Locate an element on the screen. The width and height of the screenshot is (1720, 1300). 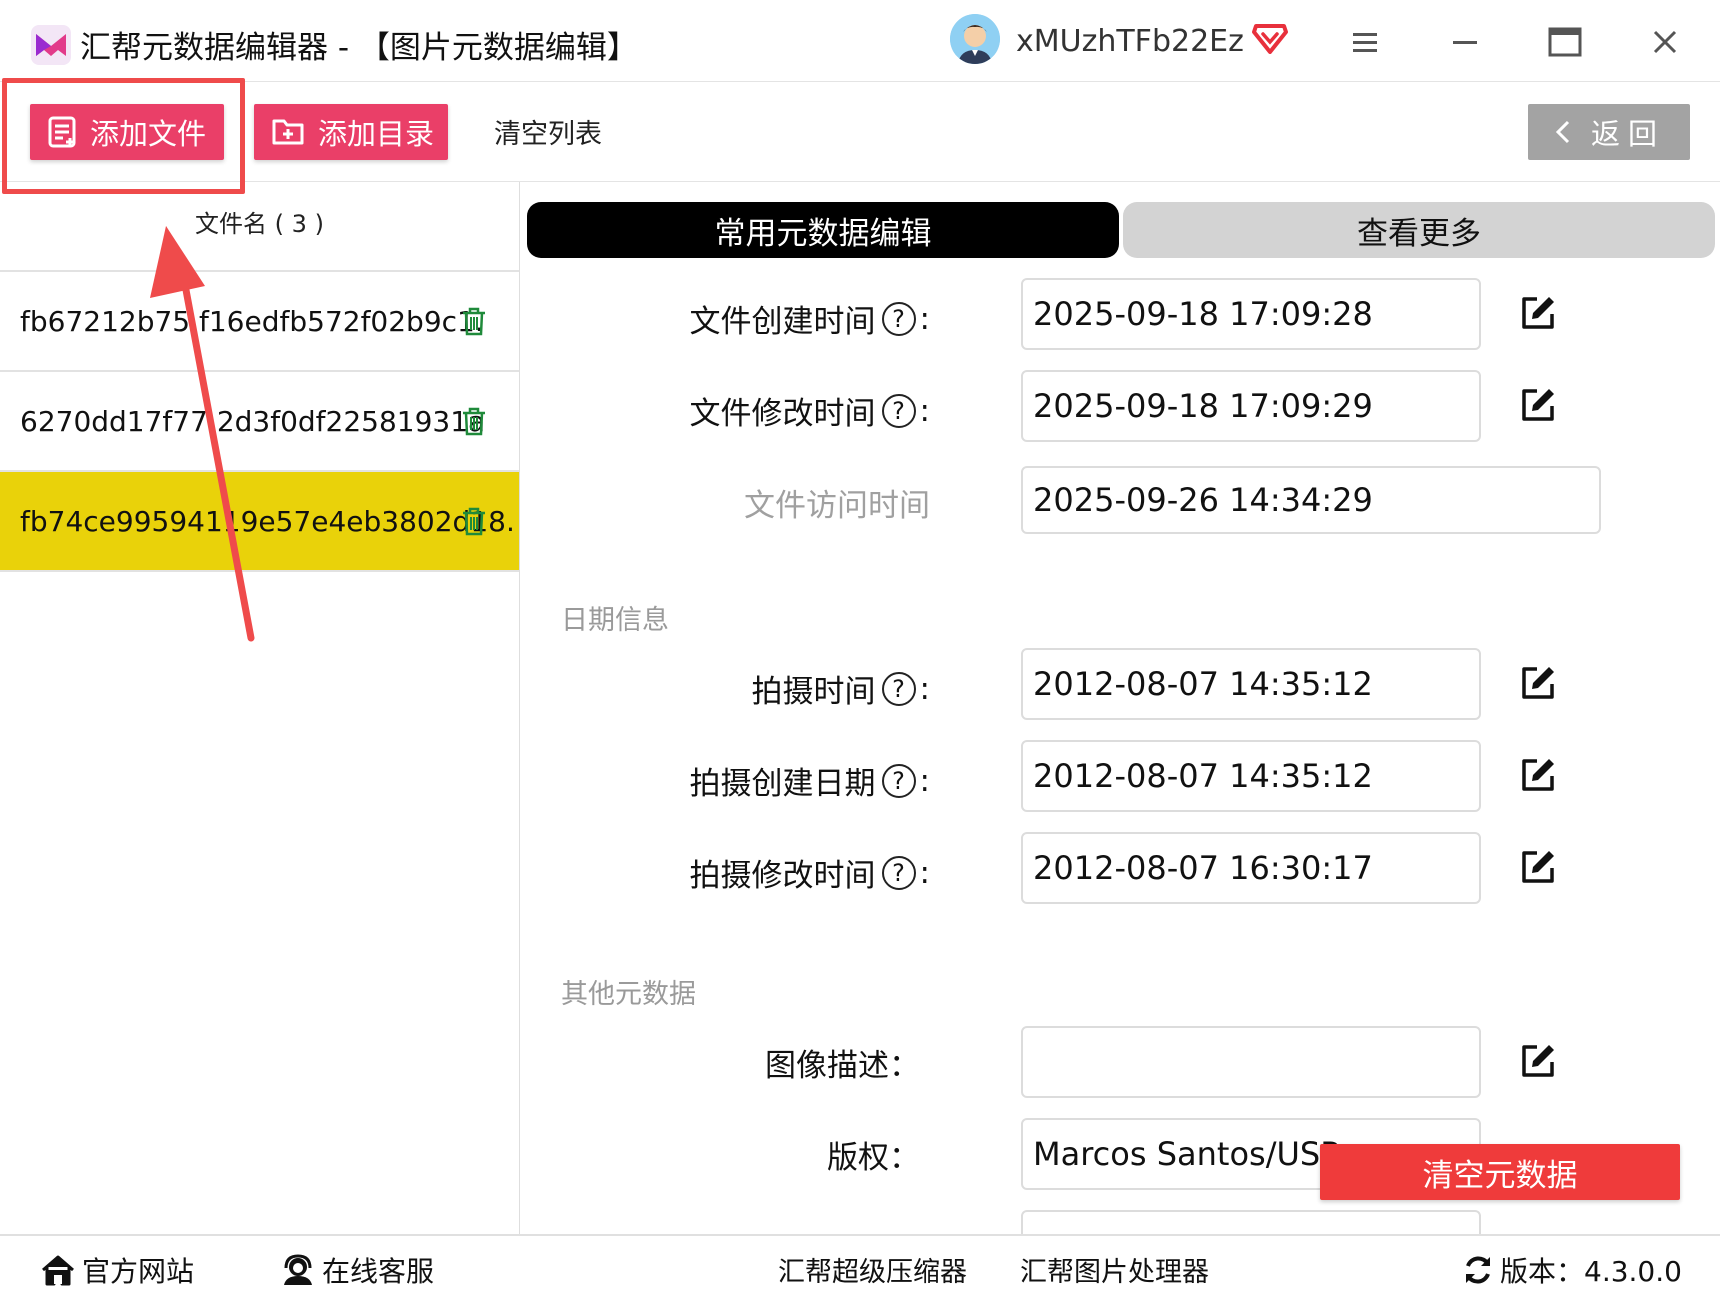
file-name: fb67212b75 f16edfb572f02b9c1. is located at coordinates (252, 321).